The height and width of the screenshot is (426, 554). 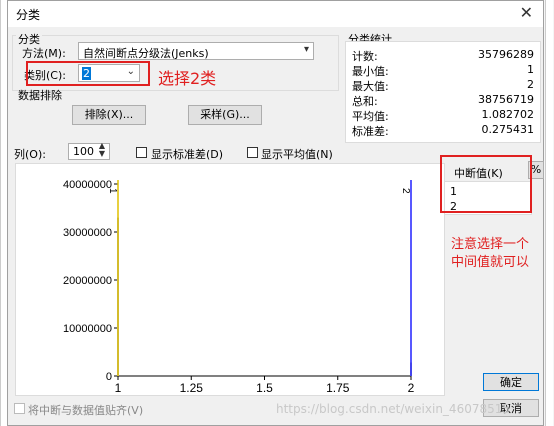 What do you see at coordinates (141, 152) in the screenshot?
I see `show-std-checkbox` at bounding box center [141, 152].